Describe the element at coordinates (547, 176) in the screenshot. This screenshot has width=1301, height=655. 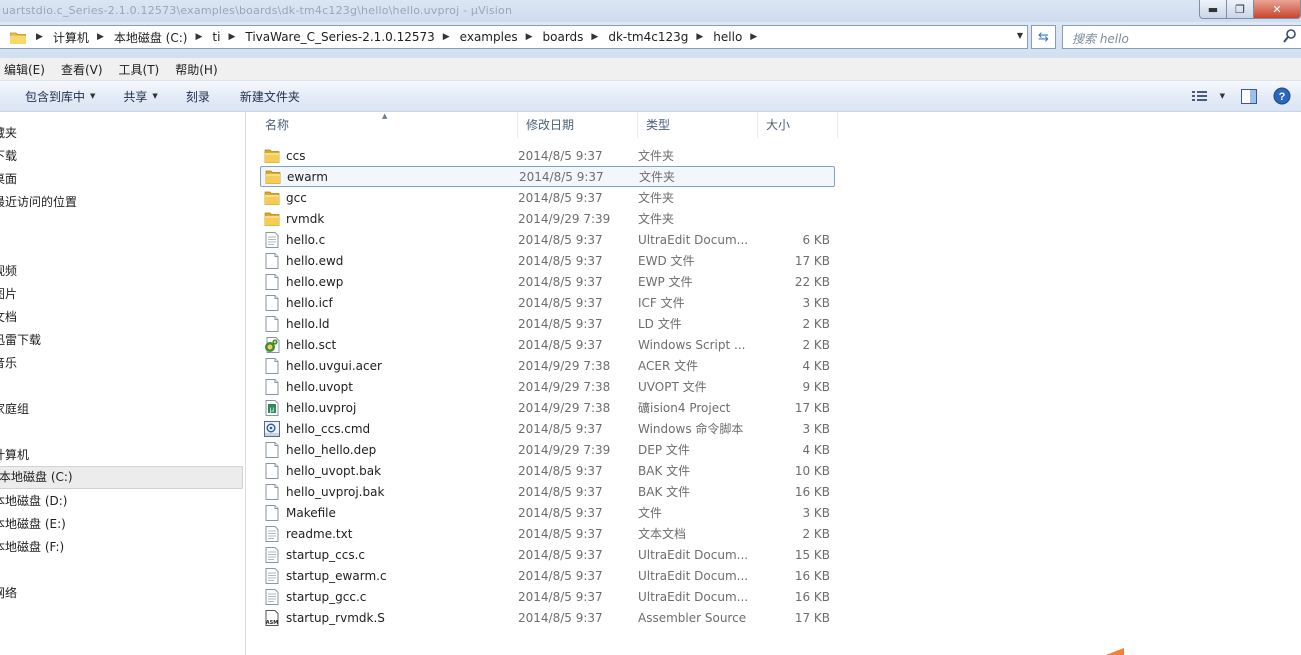
I see `file-row: ewarm 2014/8/5 9:37 文件夹` at that location.